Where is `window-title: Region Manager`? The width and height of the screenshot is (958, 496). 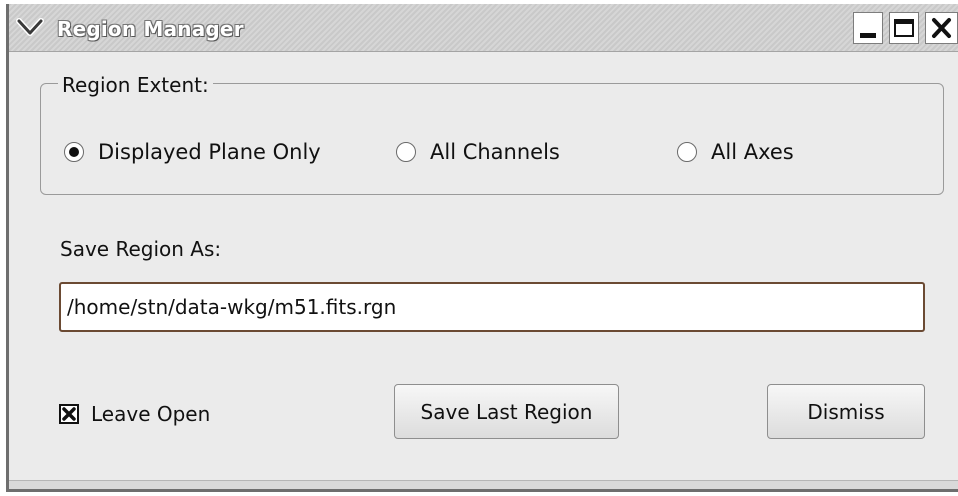
window-title: Region Manager is located at coordinates (150, 29).